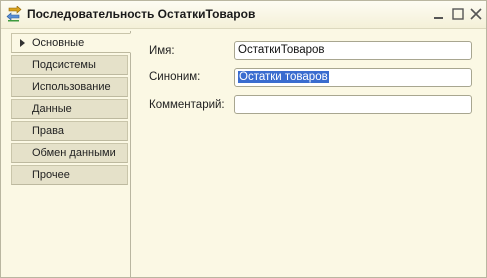 Image resolution: width=487 pixels, height=278 pixels. What do you see at coordinates (175, 77) in the screenshot?
I see `synonym-label: Синоним:` at bounding box center [175, 77].